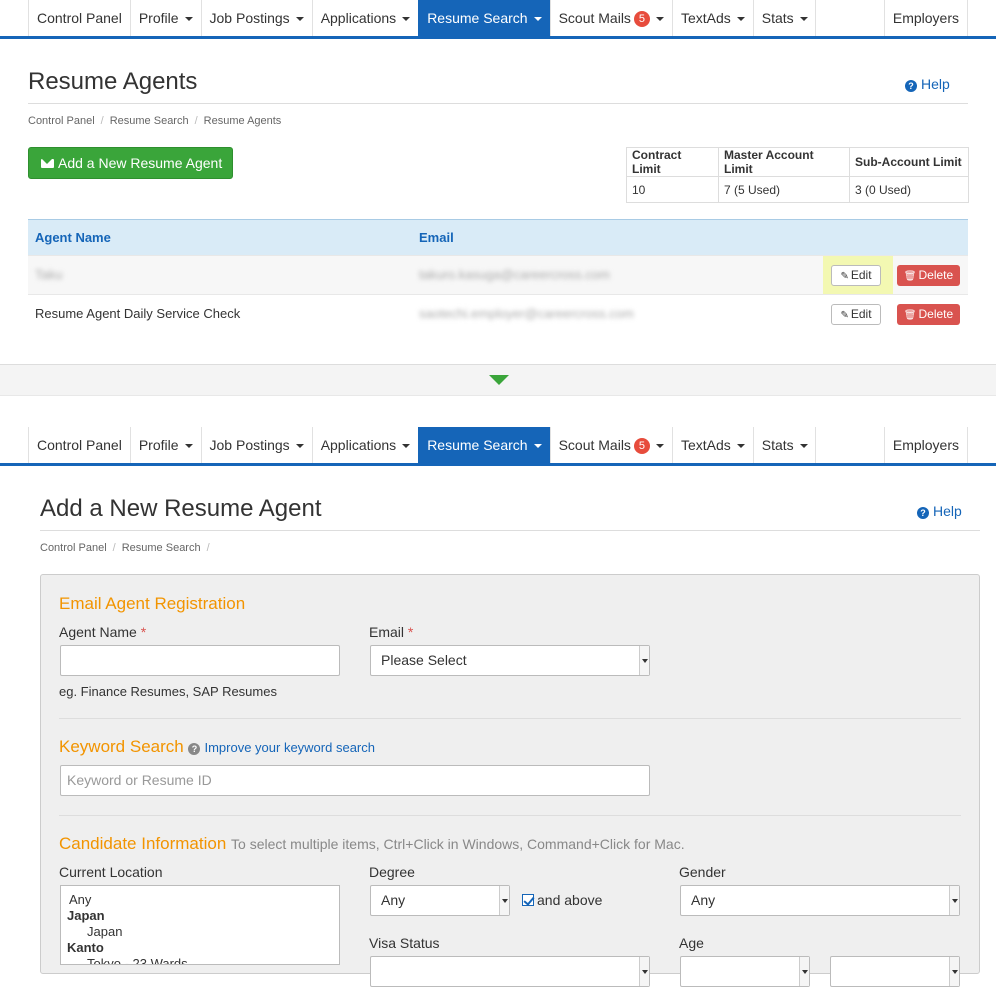  What do you see at coordinates (436, 237) in the screenshot?
I see `email-header: Email` at bounding box center [436, 237].